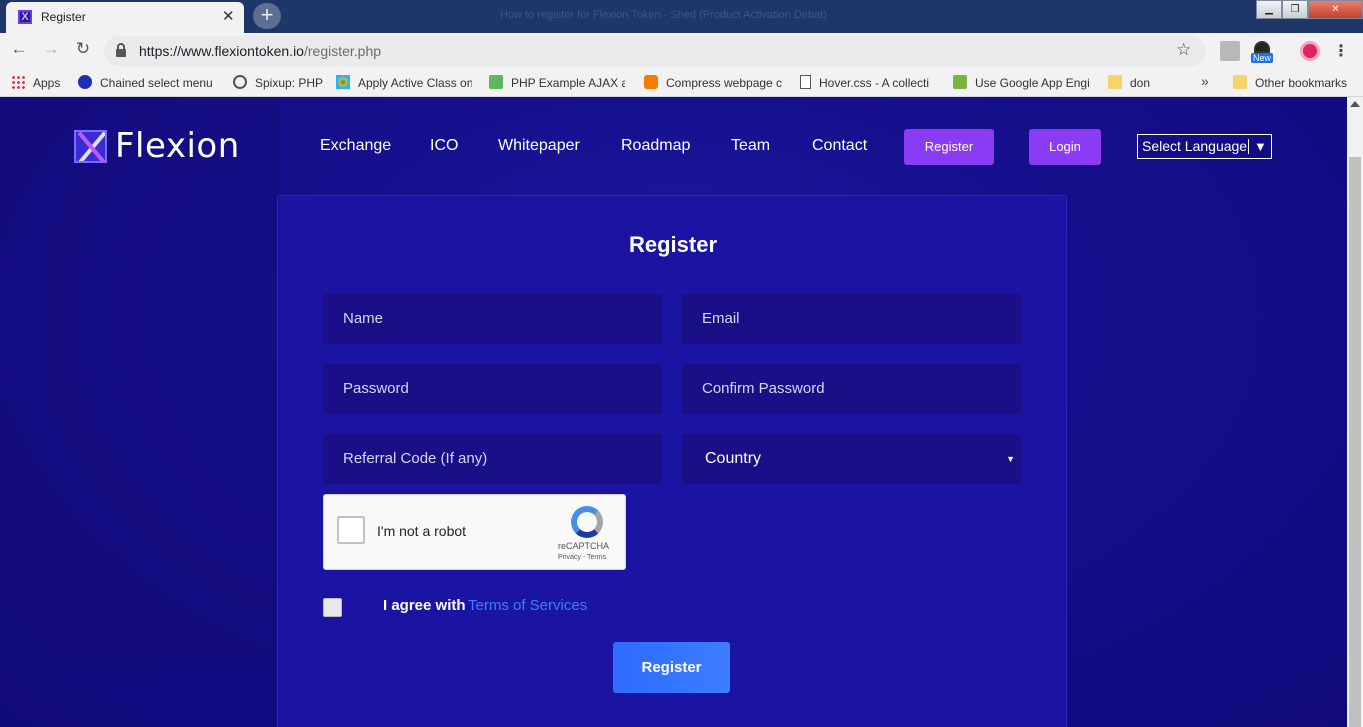 The width and height of the screenshot is (1363, 727). I want to click on window-controls: ▁ ❐ ✕, so click(1309, 9).